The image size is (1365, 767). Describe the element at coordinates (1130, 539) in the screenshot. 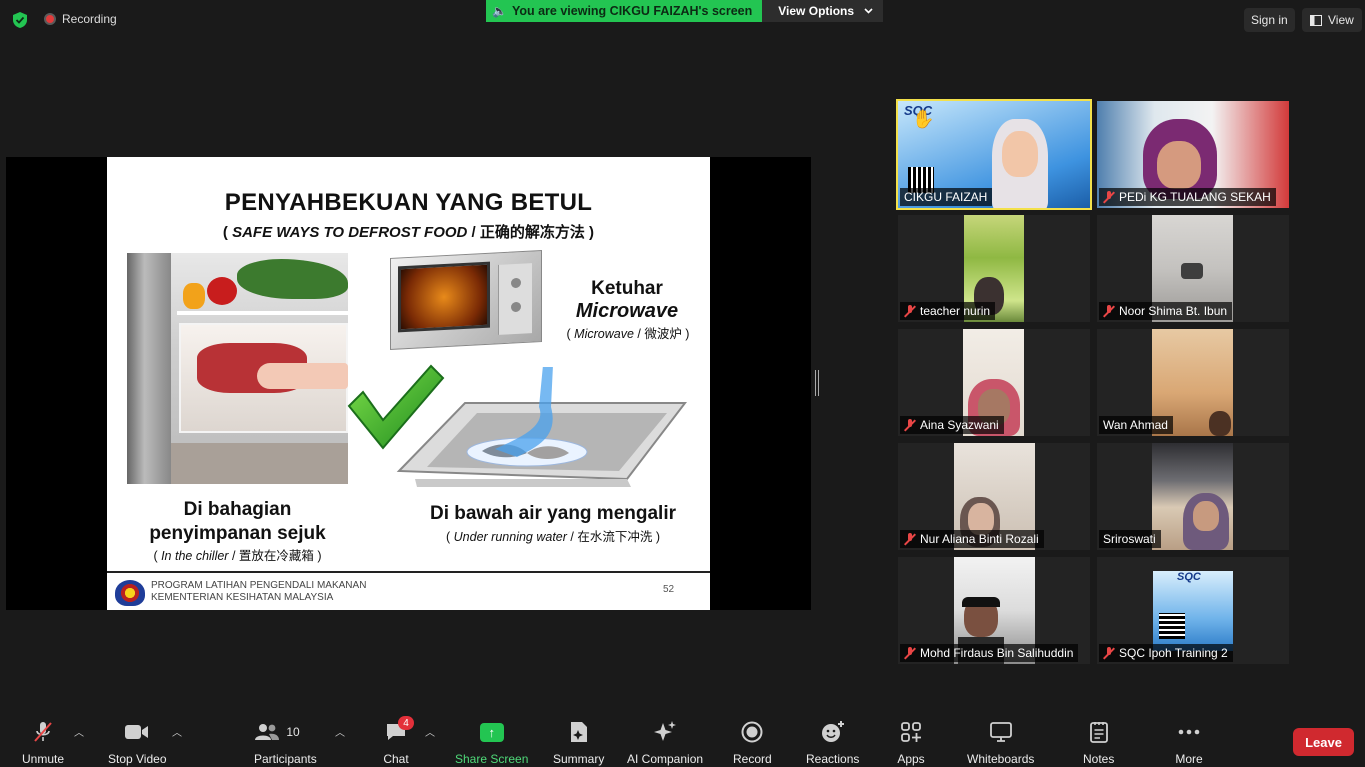

I see `participant-name-label: Sriroswati` at that location.